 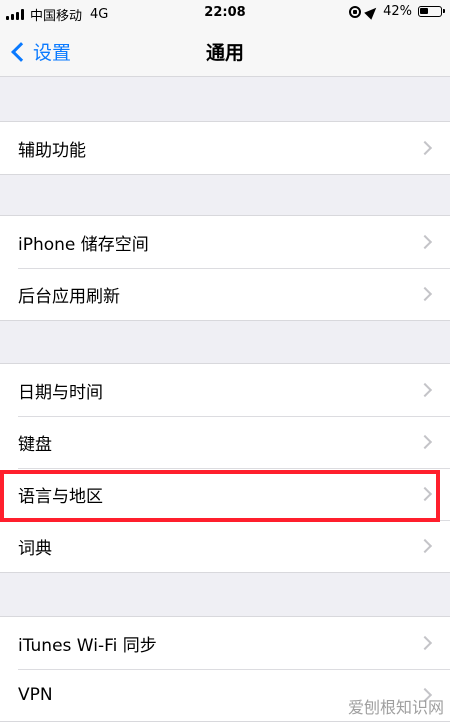 What do you see at coordinates (87, 645) in the screenshot?
I see `row-label: iTunes Wi-Fi 同步` at bounding box center [87, 645].